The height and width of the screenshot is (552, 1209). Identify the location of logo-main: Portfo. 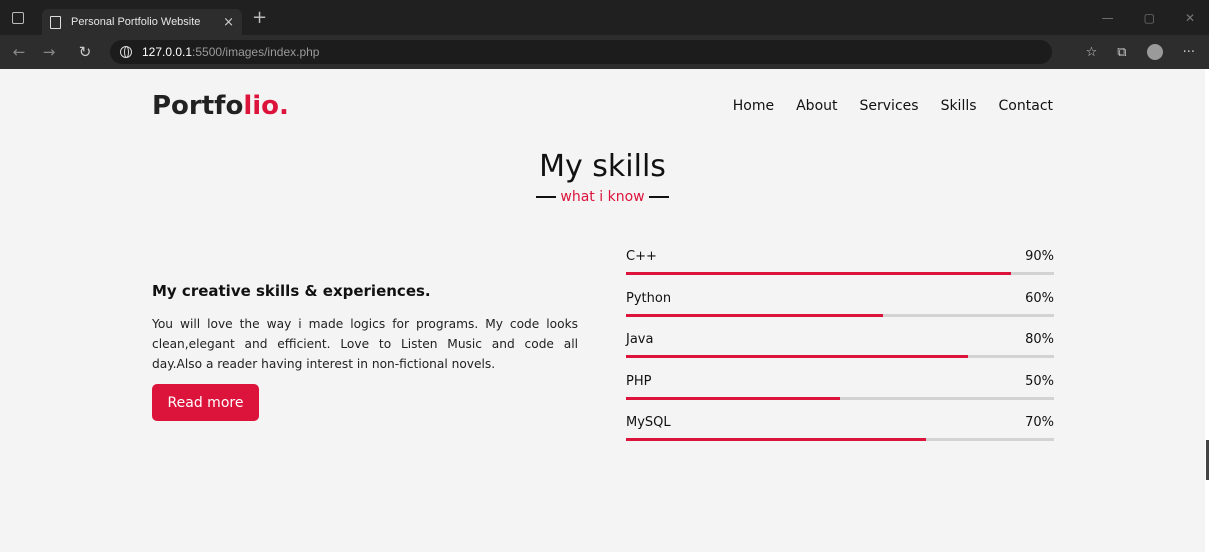
(198, 106).